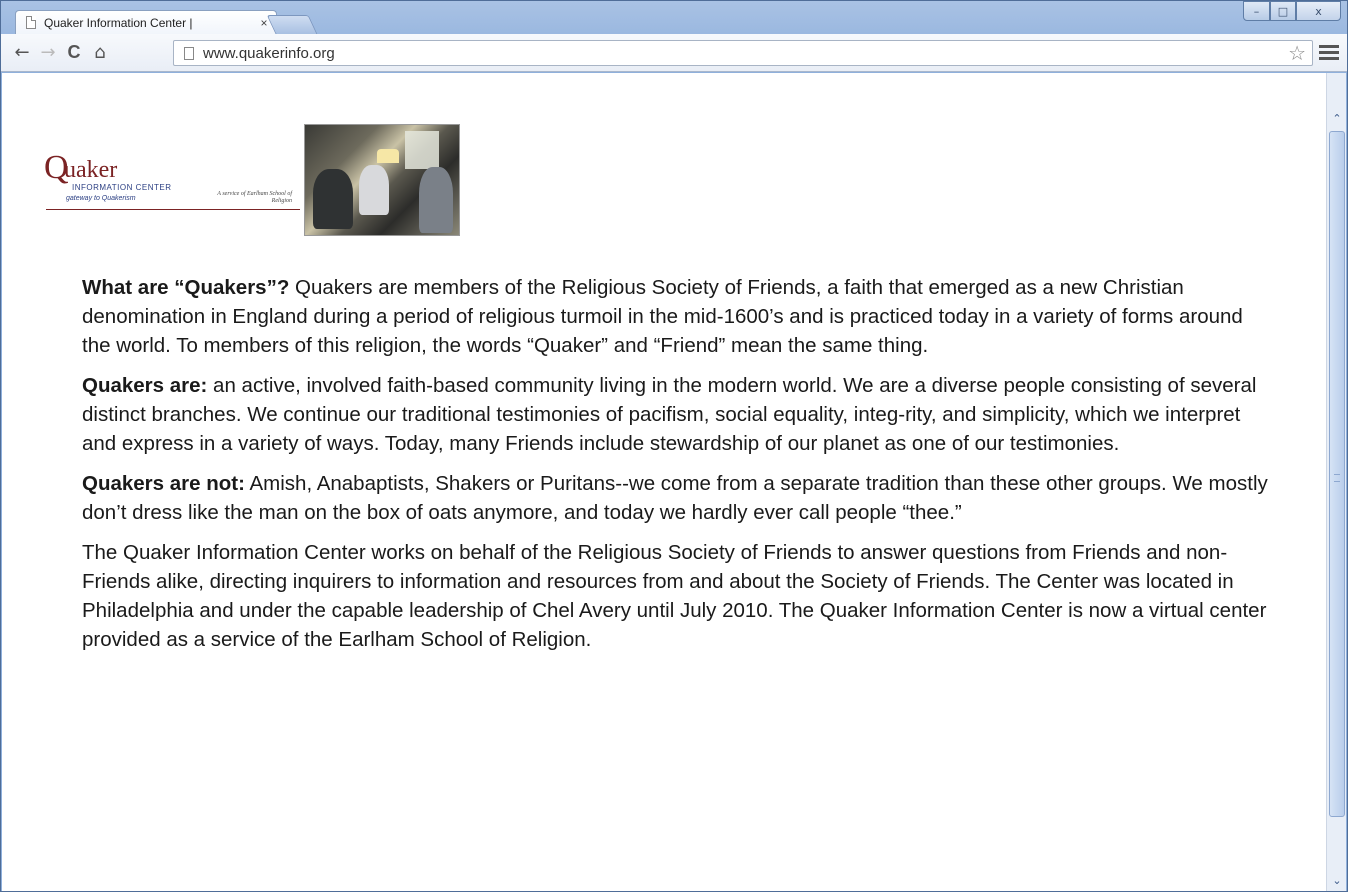 This screenshot has width=1348, height=892. What do you see at coordinates (745, 53) in the screenshot?
I see `url-text: www.quakerinfo.org` at bounding box center [745, 53].